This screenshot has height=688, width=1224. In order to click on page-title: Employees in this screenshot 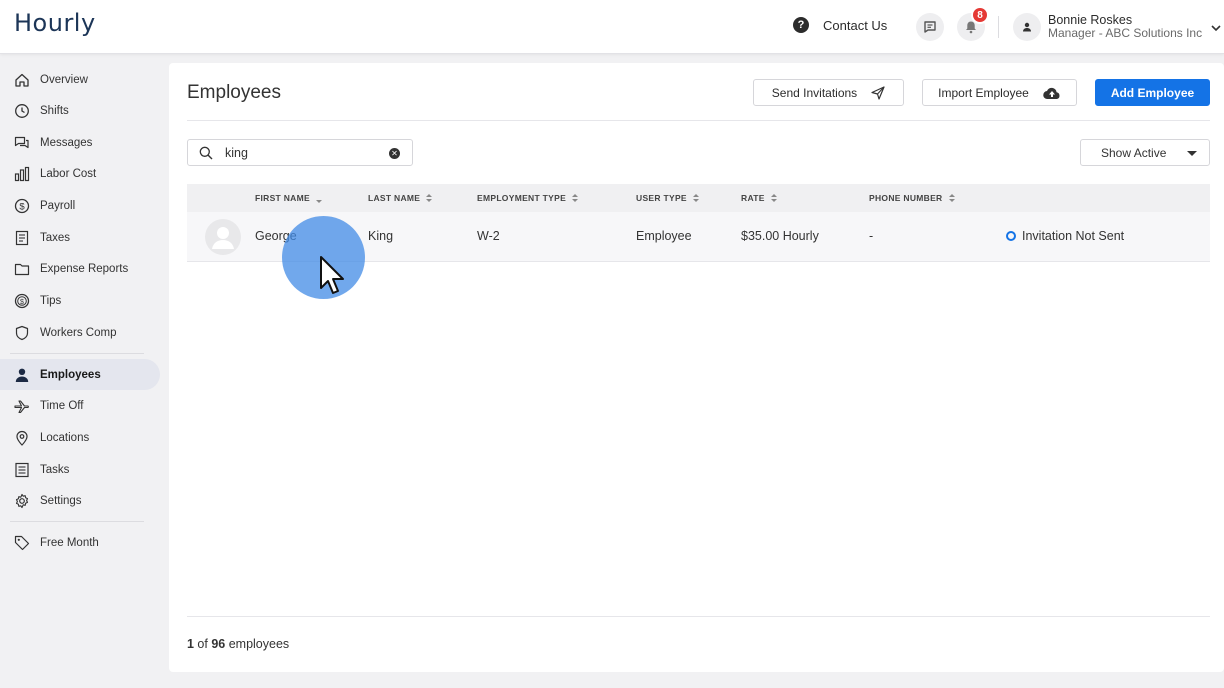, I will do `click(234, 92)`.